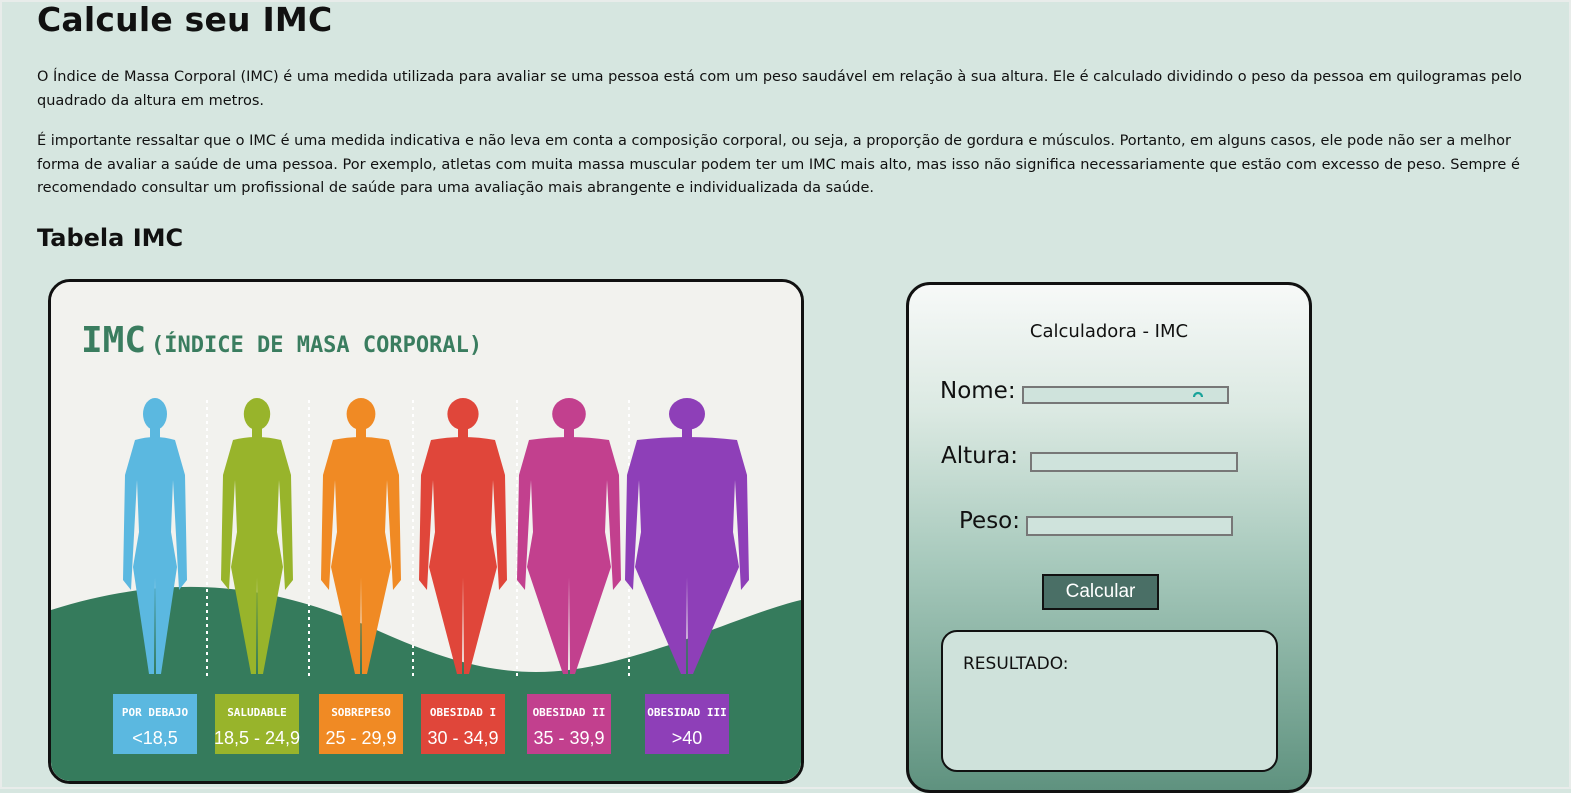 The width and height of the screenshot is (1571, 793). I want to click on altura-input, so click(1134, 462).